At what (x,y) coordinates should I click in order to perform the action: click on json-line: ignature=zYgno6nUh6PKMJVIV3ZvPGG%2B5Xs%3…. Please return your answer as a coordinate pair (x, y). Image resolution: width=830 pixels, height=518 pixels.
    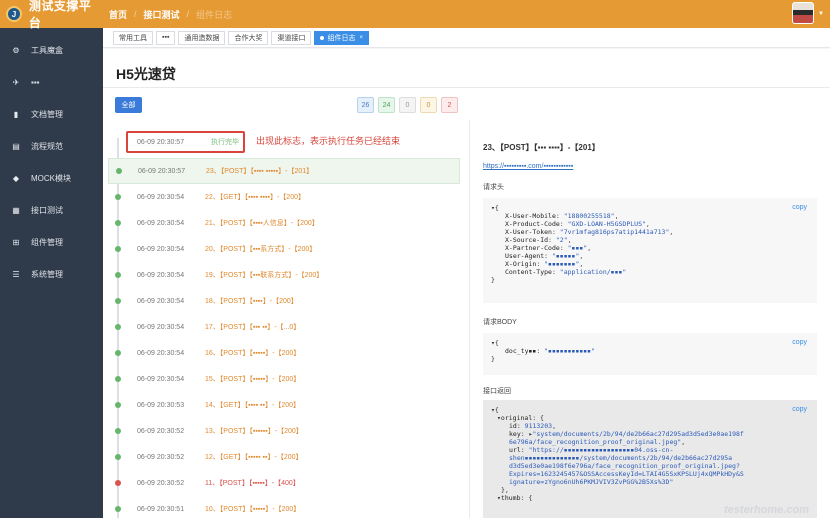
    Looking at the image, I should click on (591, 482).